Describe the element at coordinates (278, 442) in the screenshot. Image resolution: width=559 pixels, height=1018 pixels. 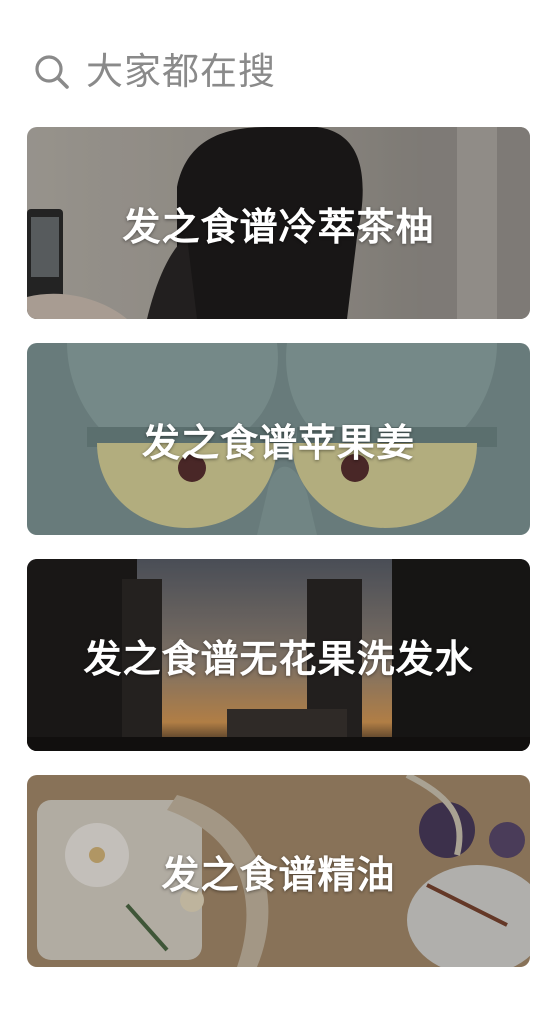
I see `card-label: 发之食谱苹果姜` at that location.